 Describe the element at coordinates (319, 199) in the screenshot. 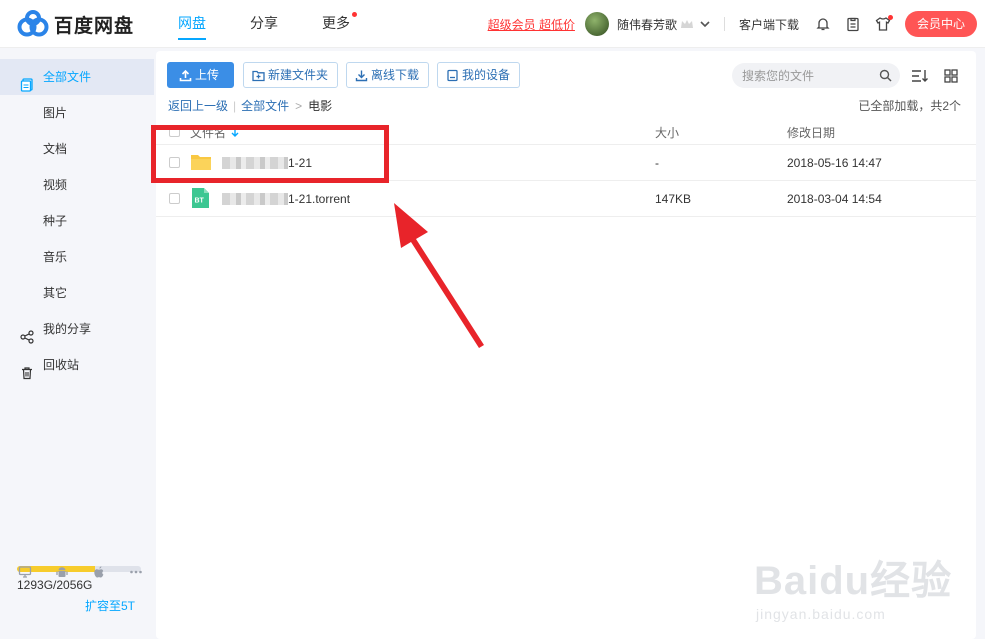

I see `file-name-suffix: 1-21.torrent` at that location.